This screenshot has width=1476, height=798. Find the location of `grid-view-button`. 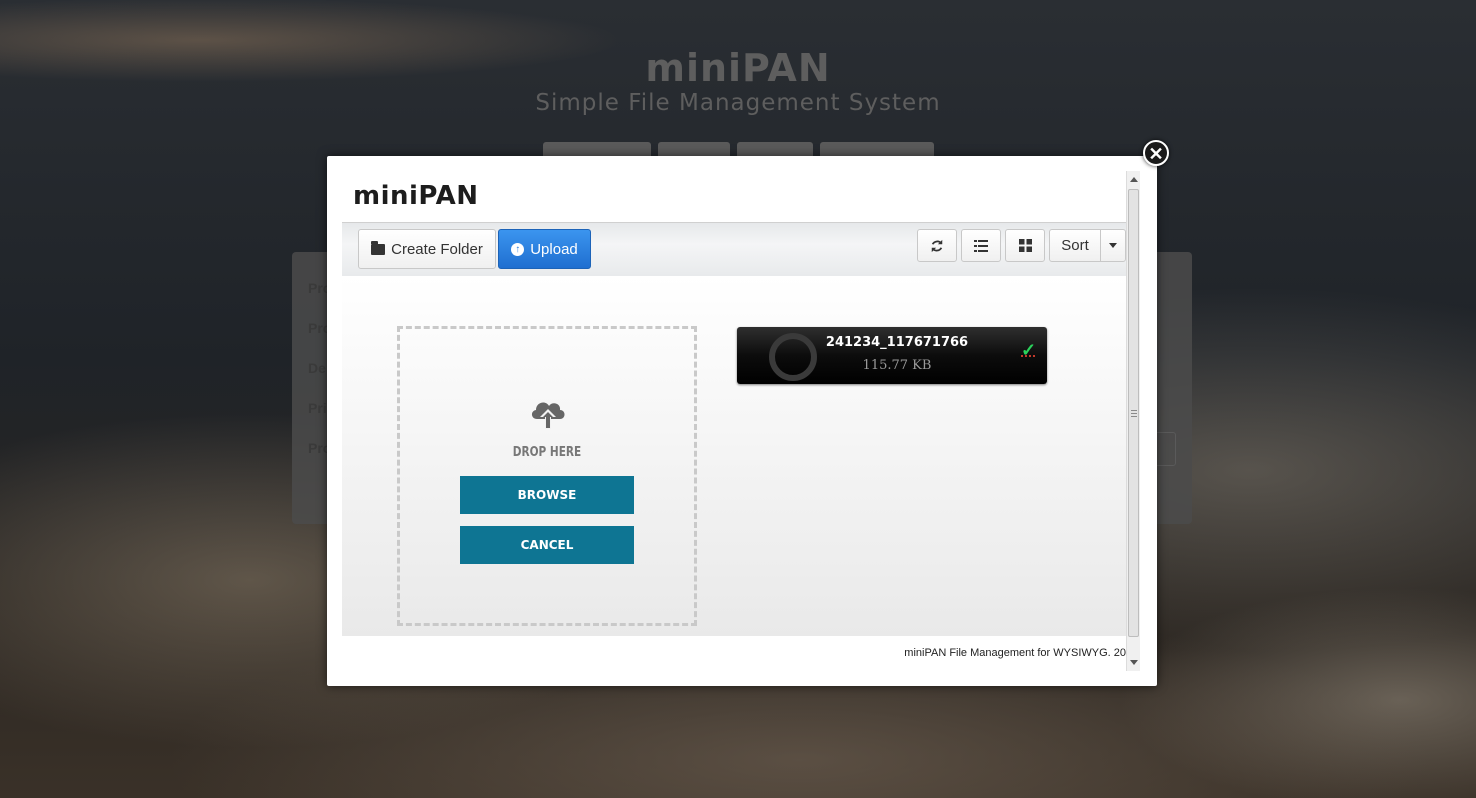

grid-view-button is located at coordinates (1025, 245).